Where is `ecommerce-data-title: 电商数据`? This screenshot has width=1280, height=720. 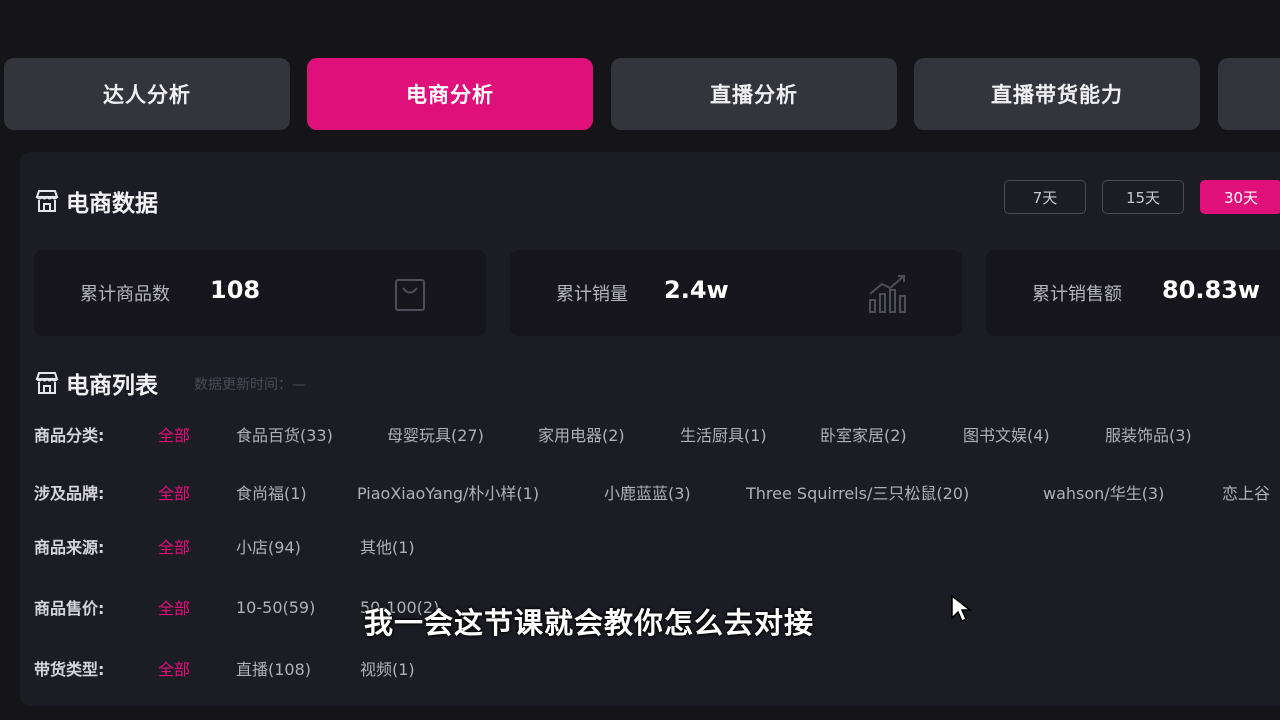 ecommerce-data-title: 电商数据 is located at coordinates (112, 204).